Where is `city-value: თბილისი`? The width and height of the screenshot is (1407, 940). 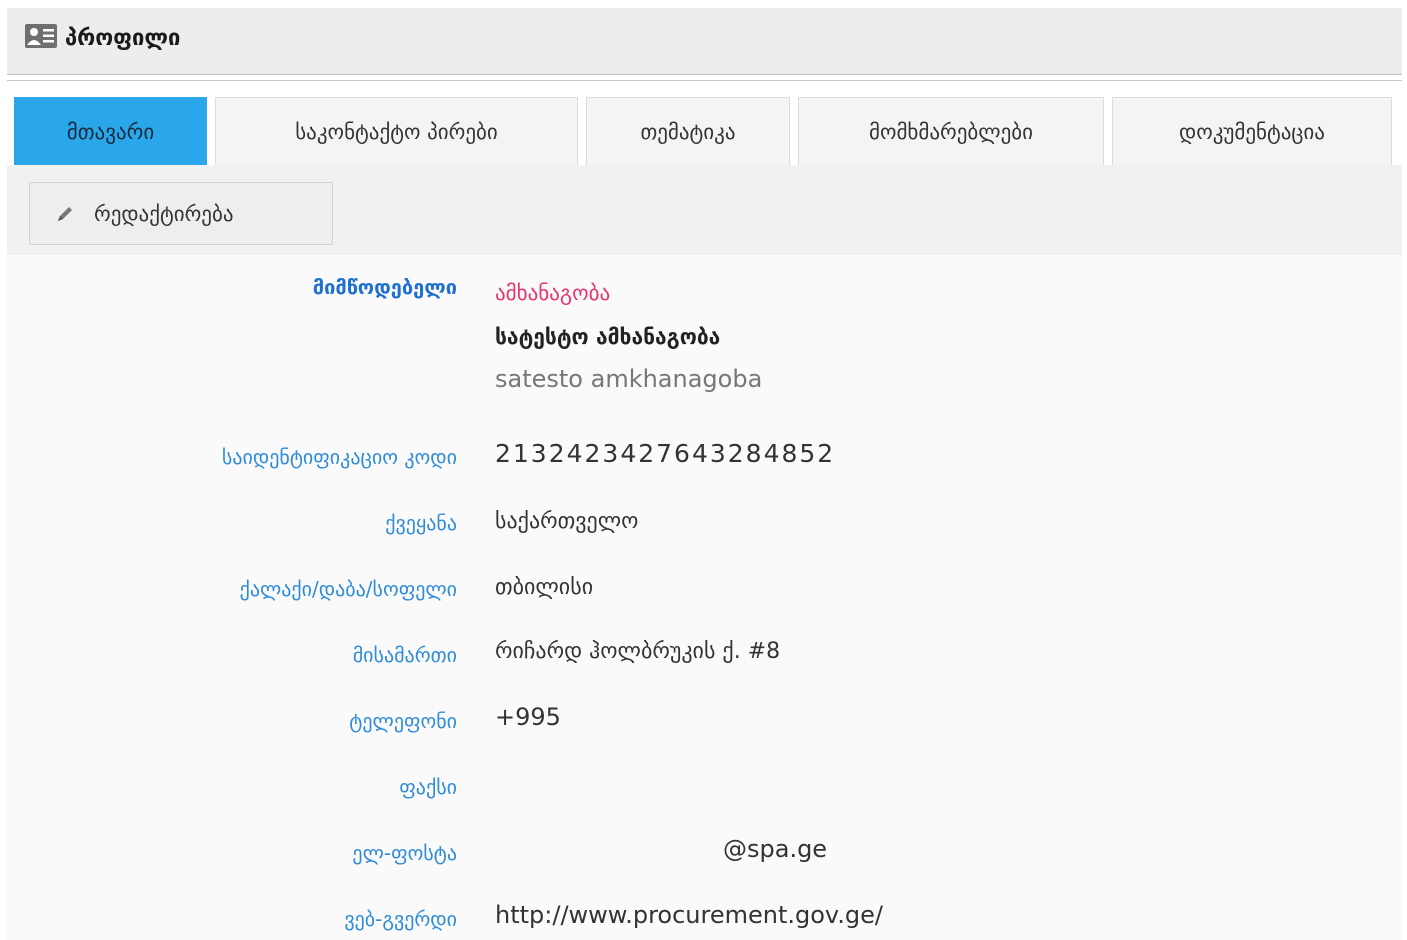
city-value: თბილისი is located at coordinates (544, 587).